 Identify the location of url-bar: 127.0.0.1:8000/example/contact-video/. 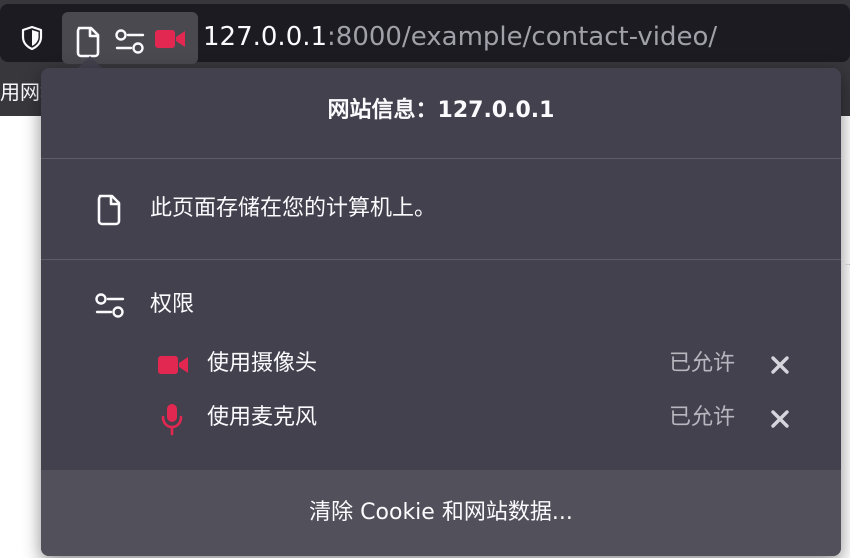
(425, 34).